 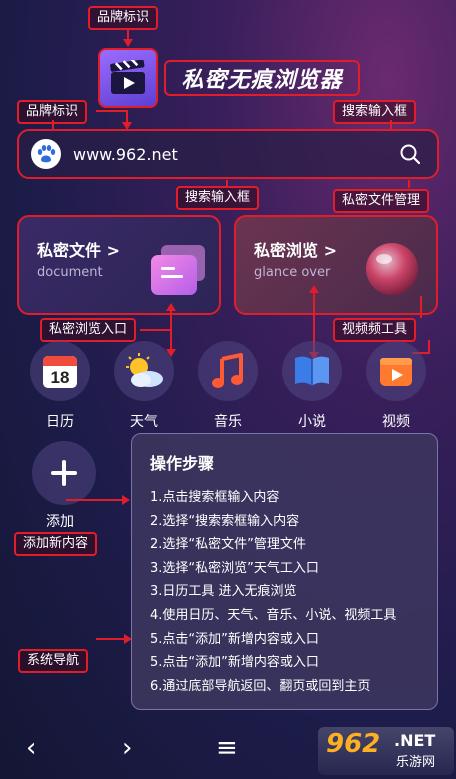 I want to click on add-button, so click(x=64, y=473).